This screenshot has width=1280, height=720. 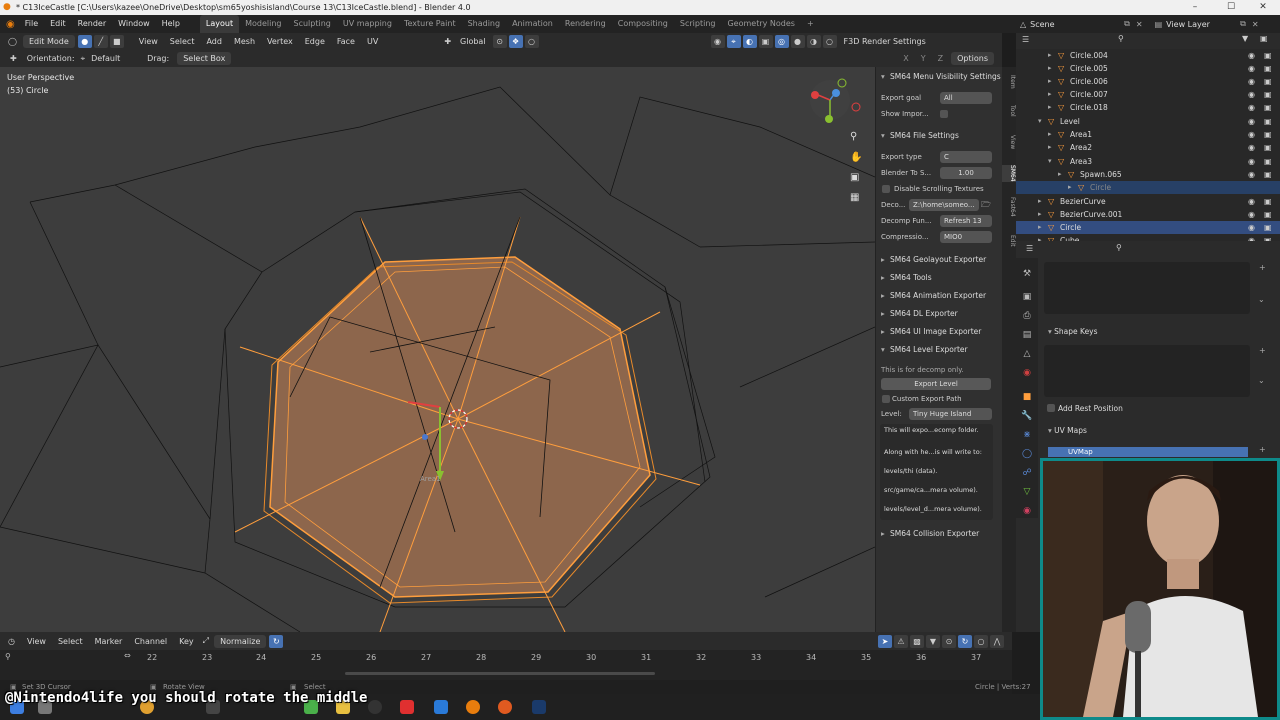 I want to click on outliner-item-name: BezierCurve, so click(x=1083, y=201).